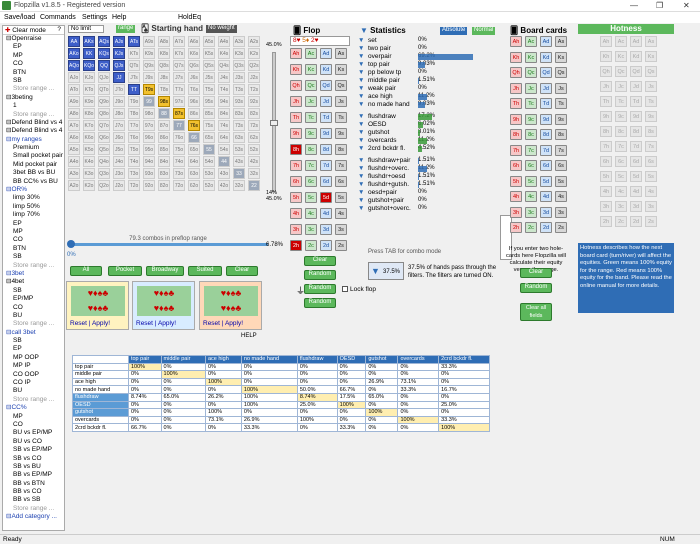  Describe the element at coordinates (224, 185) in the screenshot. I see `hand-cell: 42o` at that location.